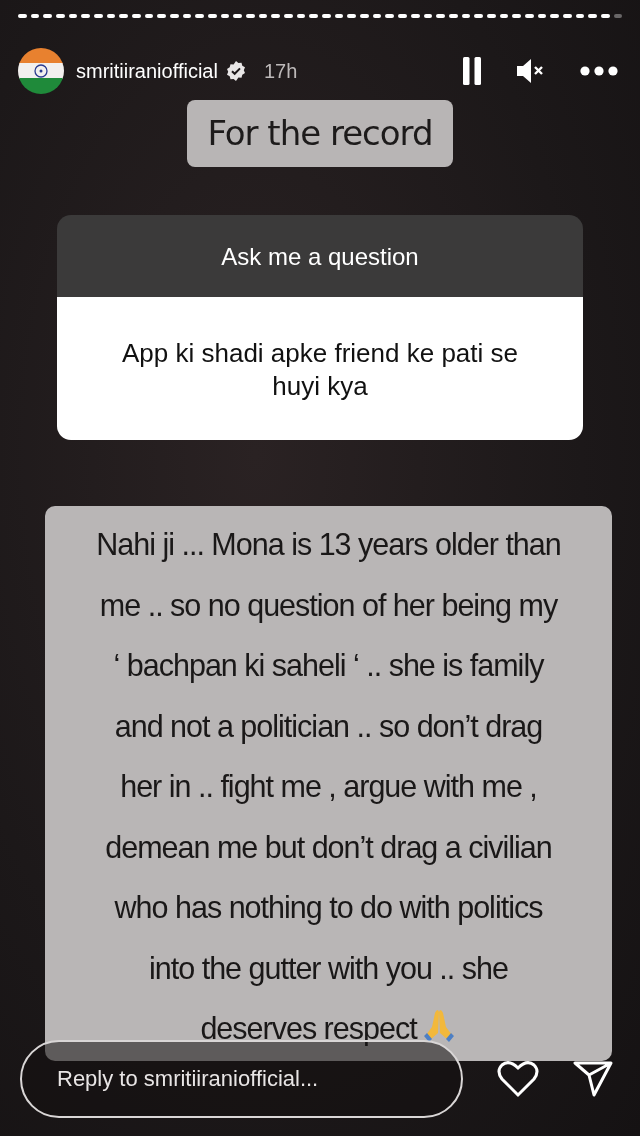 The image size is (640, 1136). I want to click on story-label: For the record, so click(320, 133).